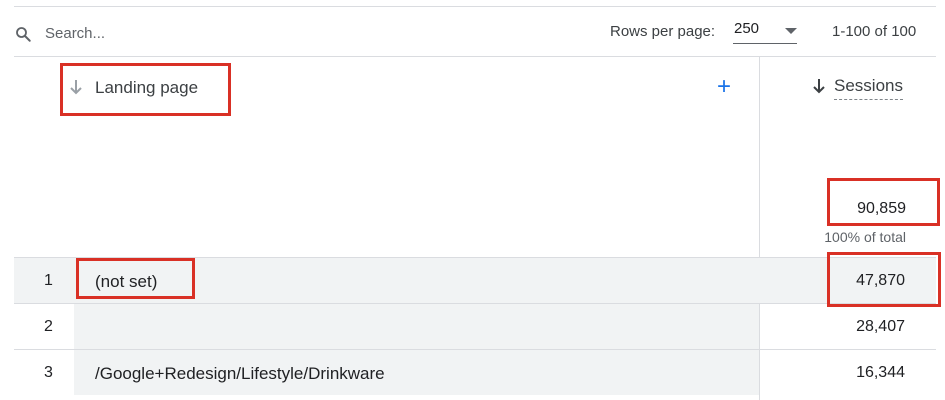 Image resolution: width=945 pixels, height=400 pixels. I want to click on table-row: 2 28,407, so click(475, 326).